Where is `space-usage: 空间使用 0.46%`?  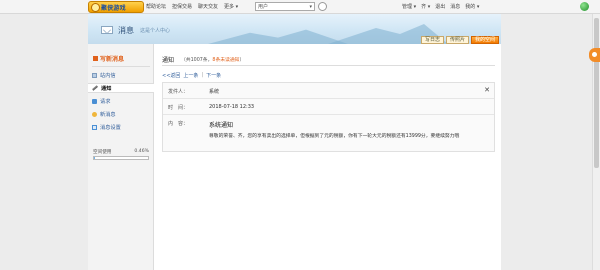
space-usage: 空间使用 0.46% is located at coordinates (121, 154).